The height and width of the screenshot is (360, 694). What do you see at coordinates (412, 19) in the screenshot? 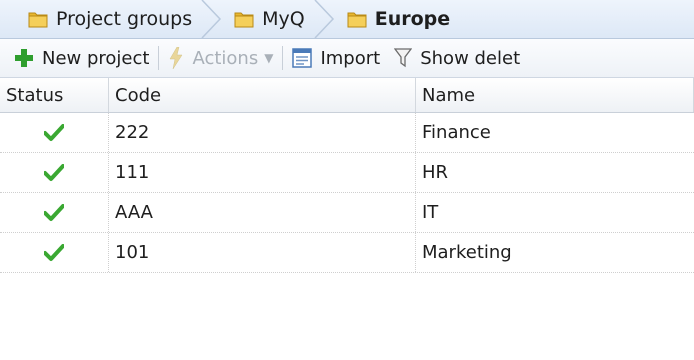
I see `breadcrumb-label: Europe` at bounding box center [412, 19].